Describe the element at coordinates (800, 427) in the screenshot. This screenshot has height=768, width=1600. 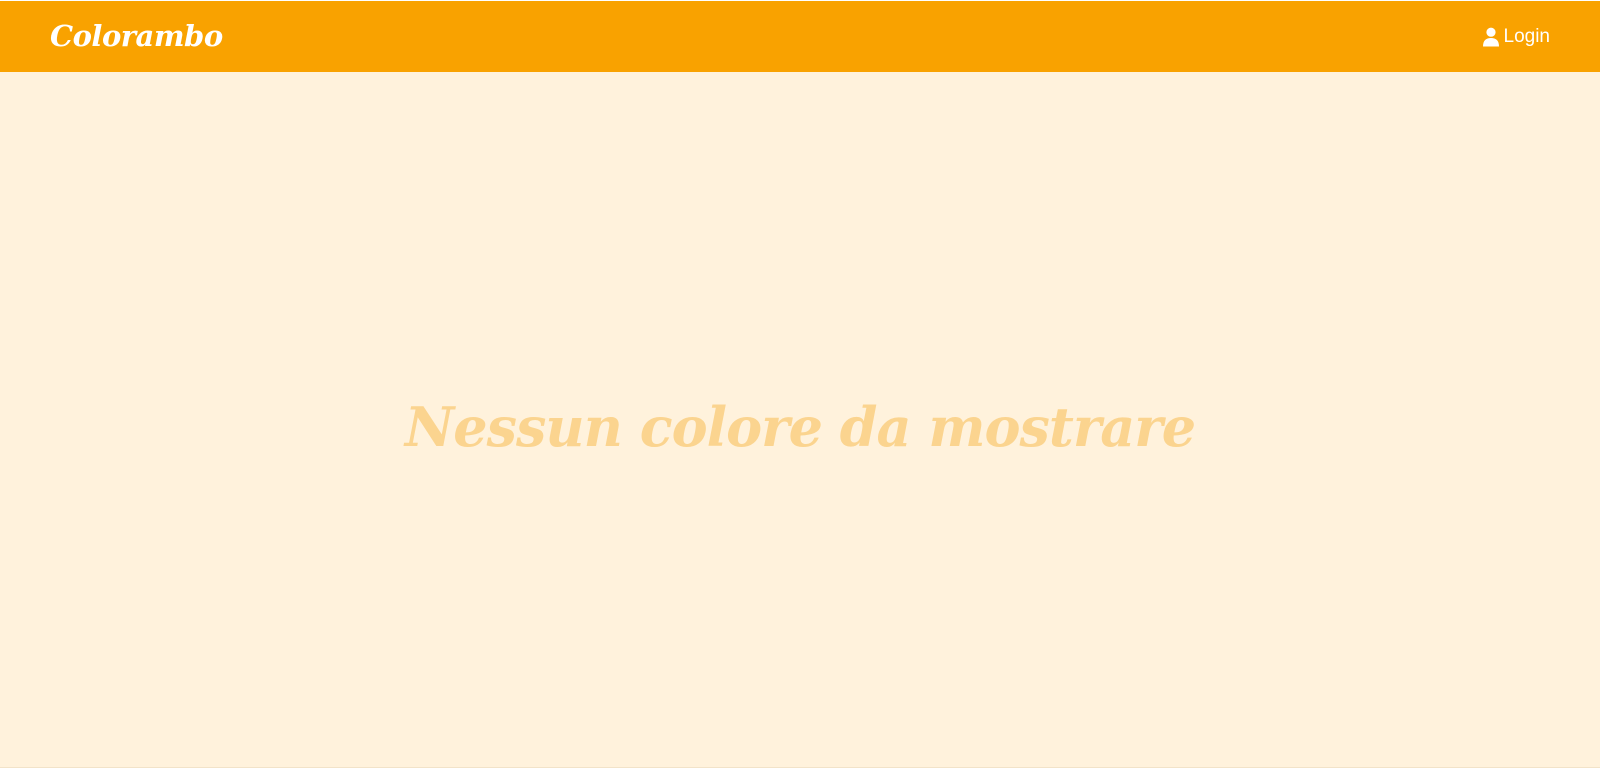
I see `empty-state-message: Nessun colore da mostrare` at that location.